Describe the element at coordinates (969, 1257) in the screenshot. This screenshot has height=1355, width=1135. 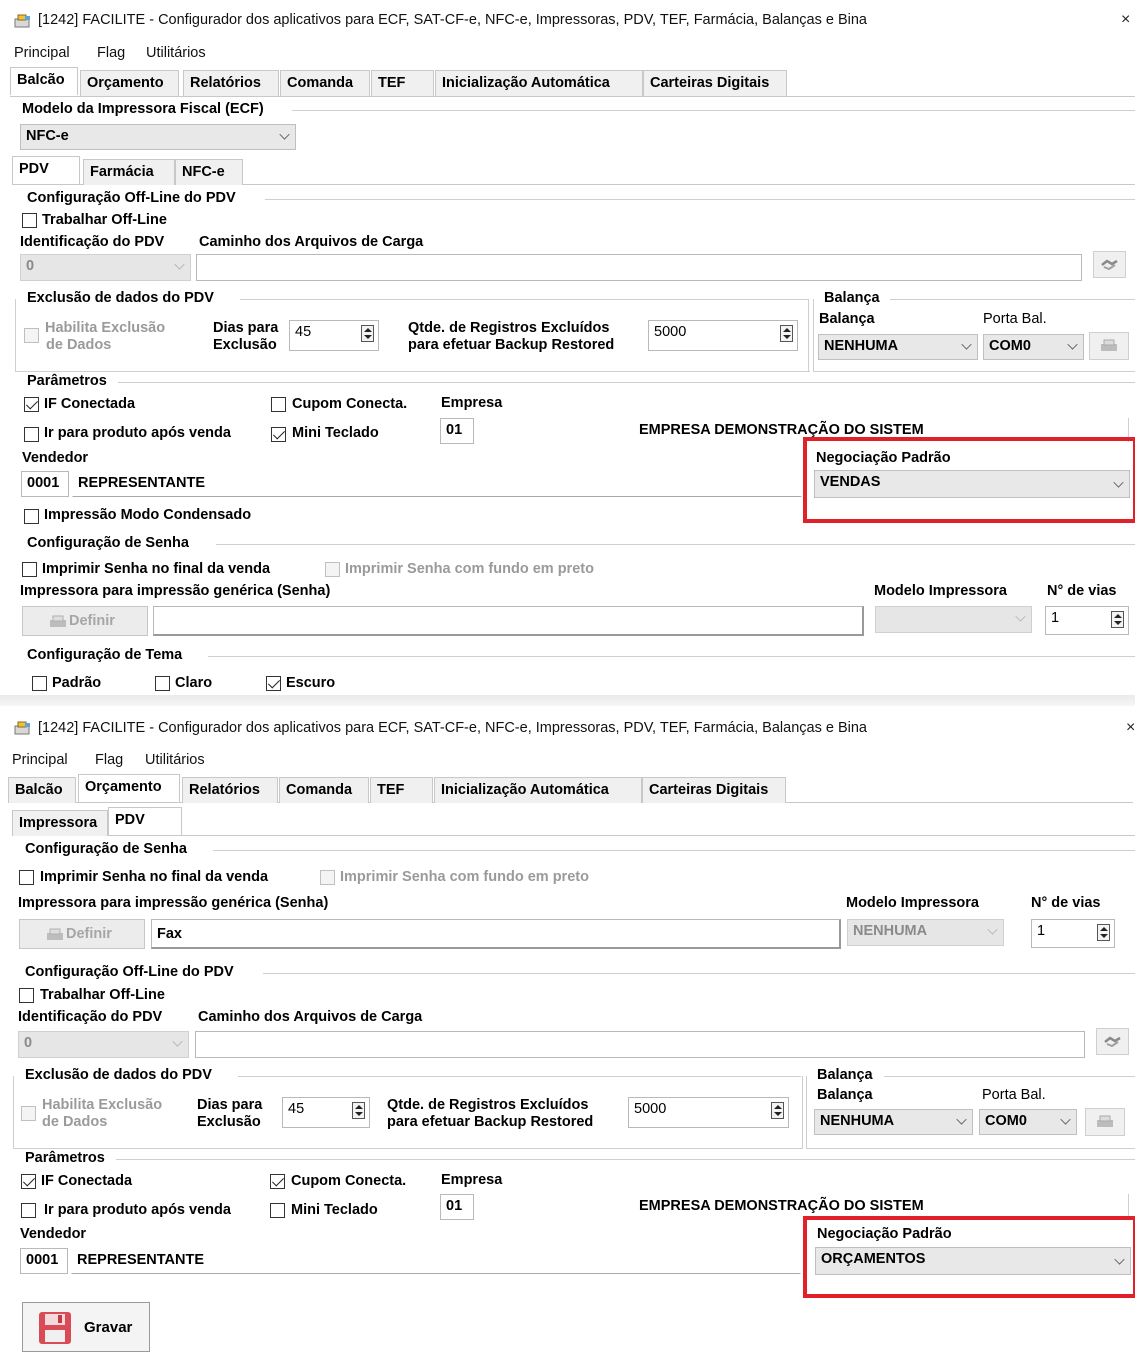
I see `highlight-negociacao` at that location.